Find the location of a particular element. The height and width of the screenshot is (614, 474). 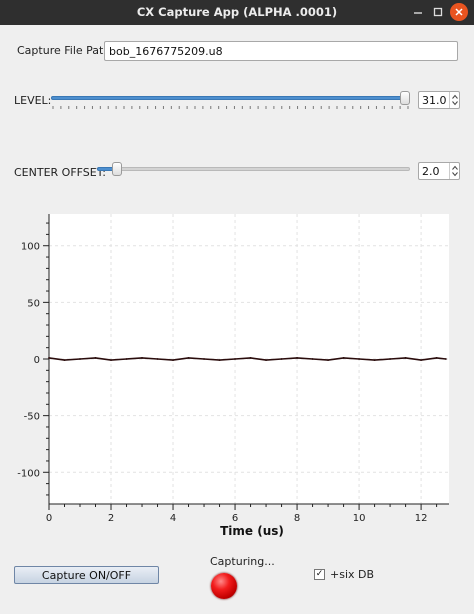

close-icon is located at coordinates (459, 12).